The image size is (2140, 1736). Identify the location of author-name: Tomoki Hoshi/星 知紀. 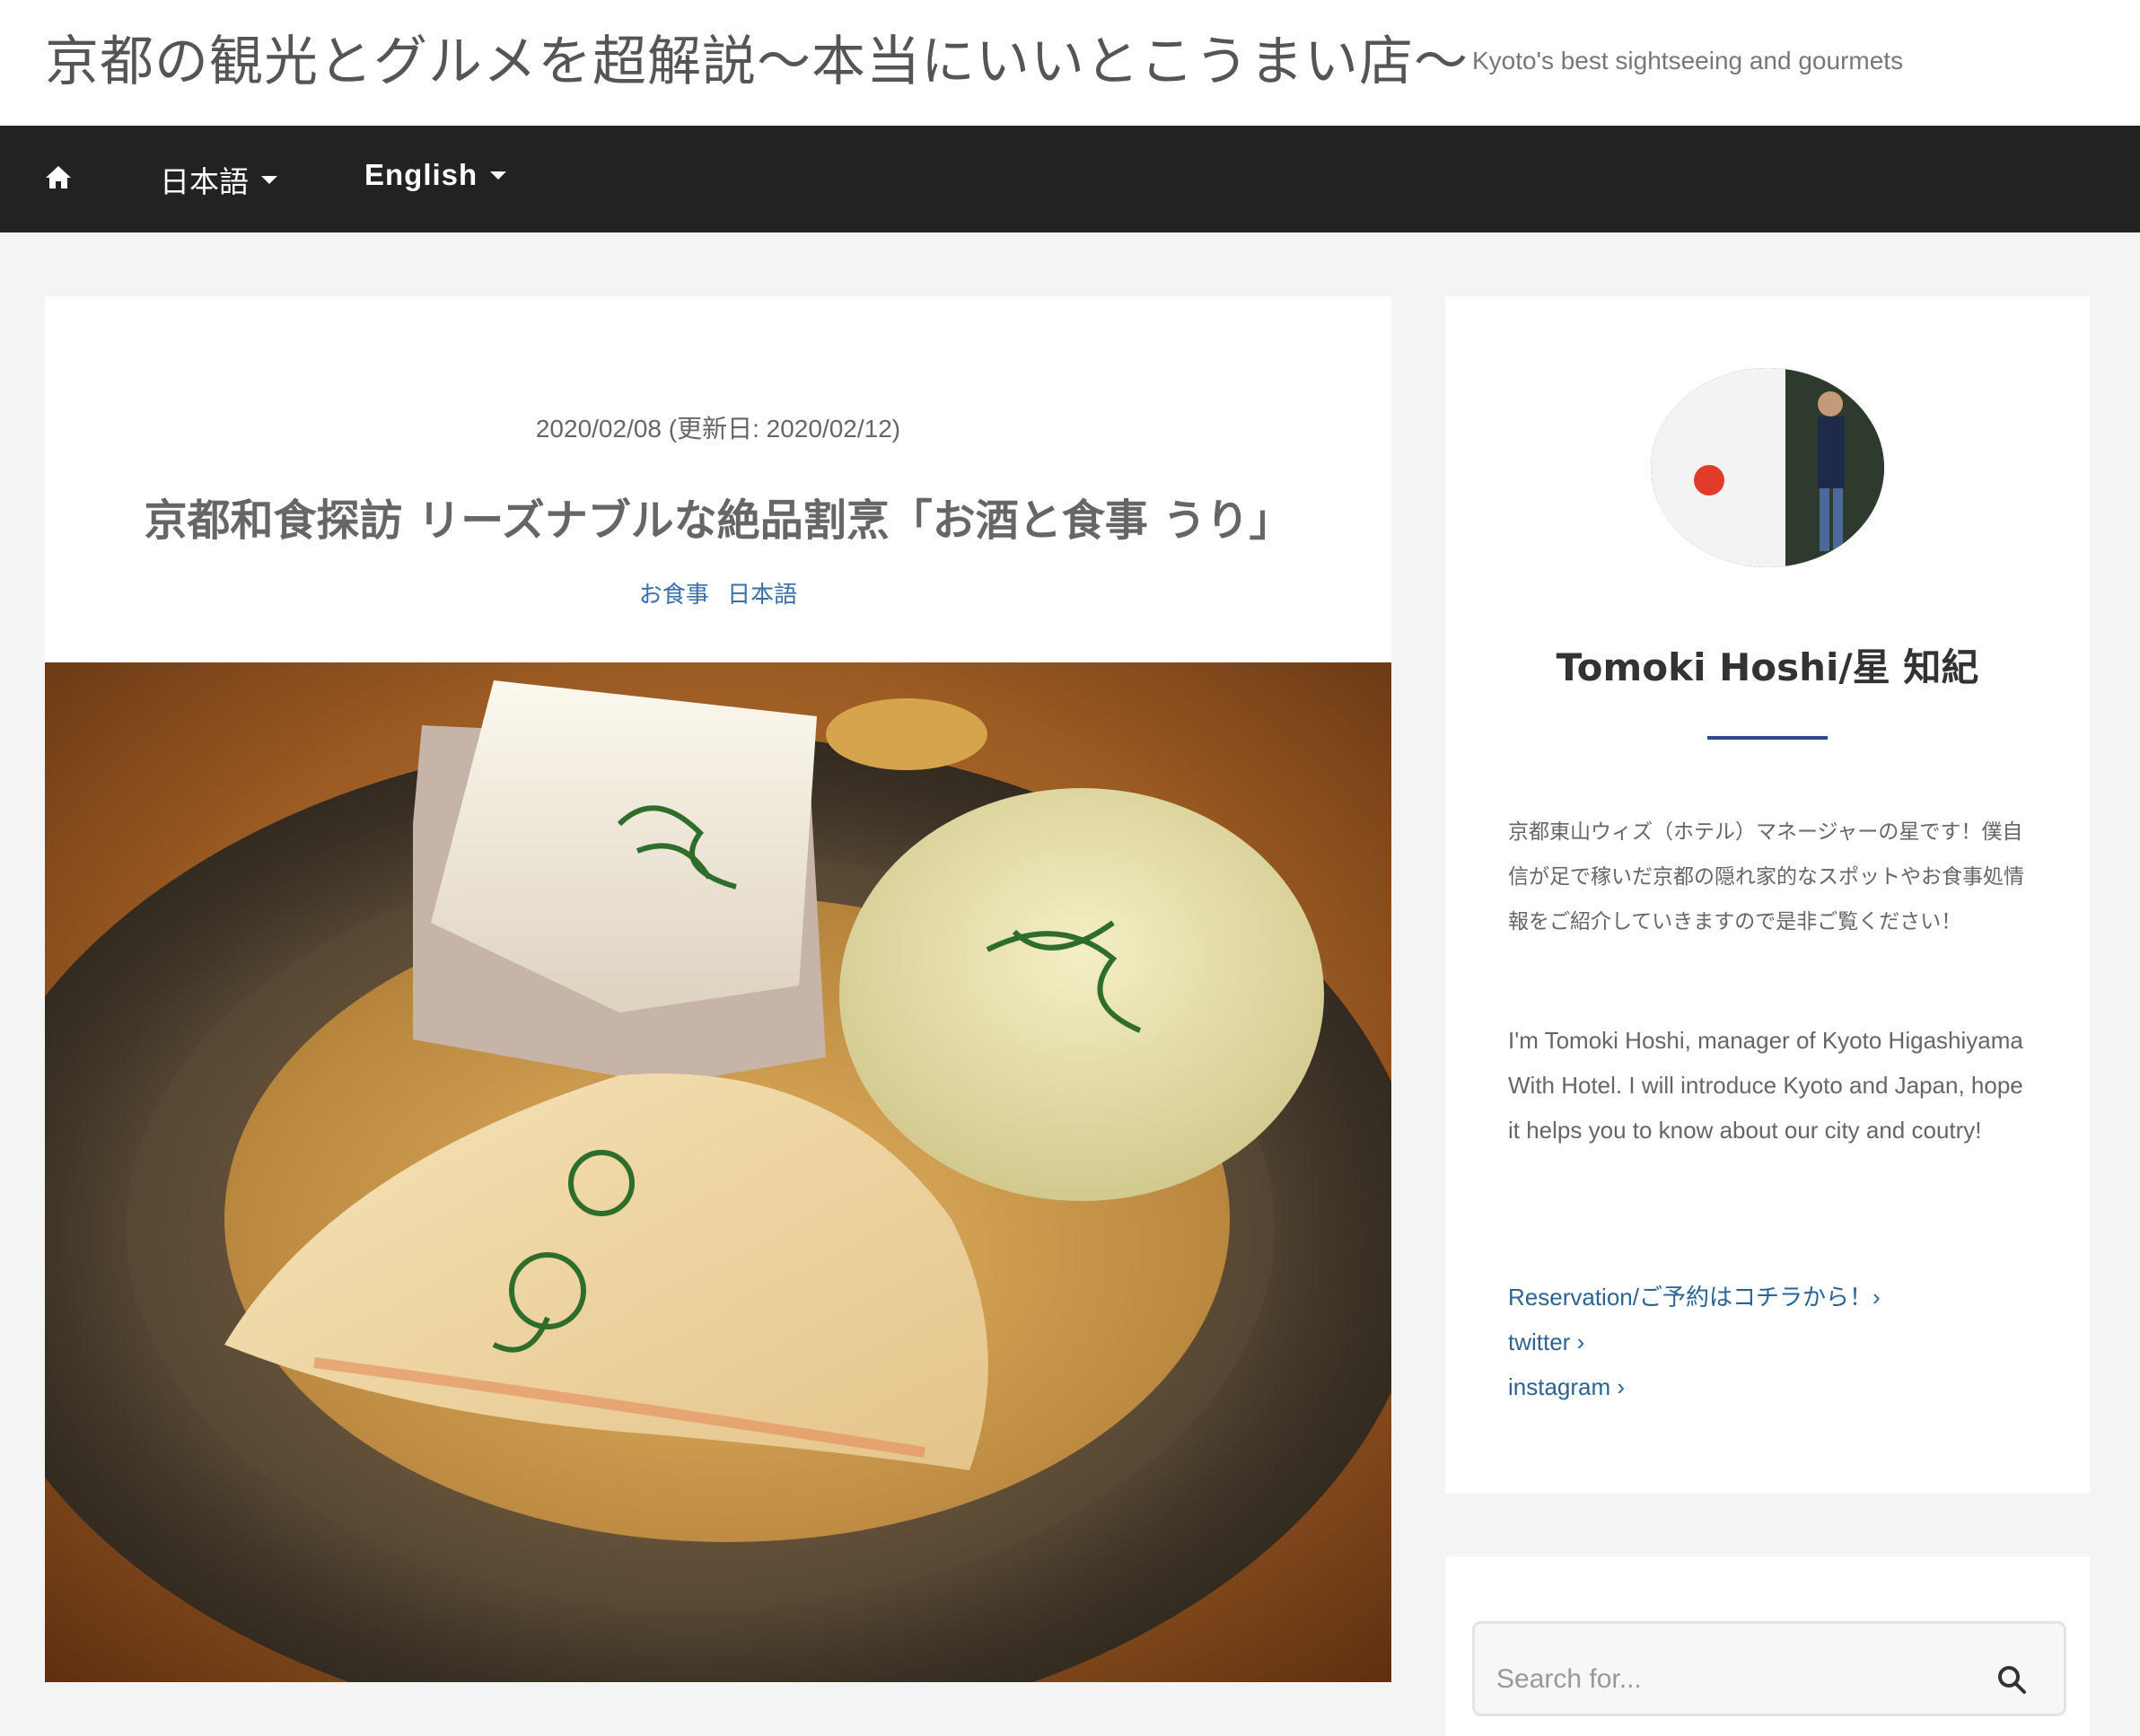
(1767, 667).